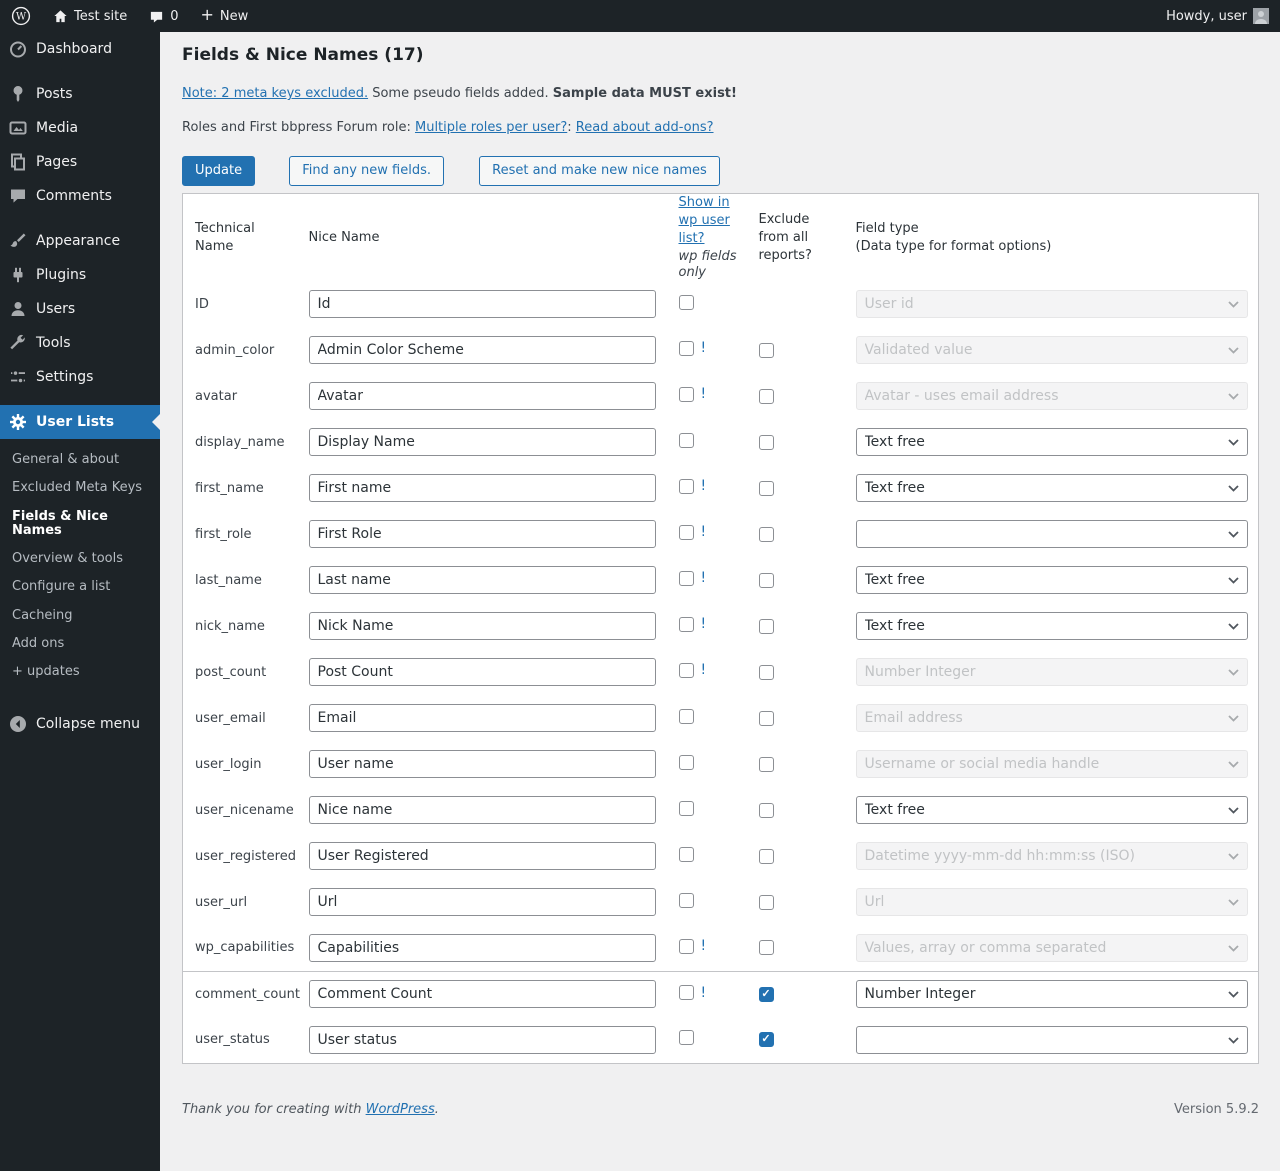 This screenshot has height=1171, width=1280. I want to click on submenu-item: Fields & Nice Names, so click(80, 524).